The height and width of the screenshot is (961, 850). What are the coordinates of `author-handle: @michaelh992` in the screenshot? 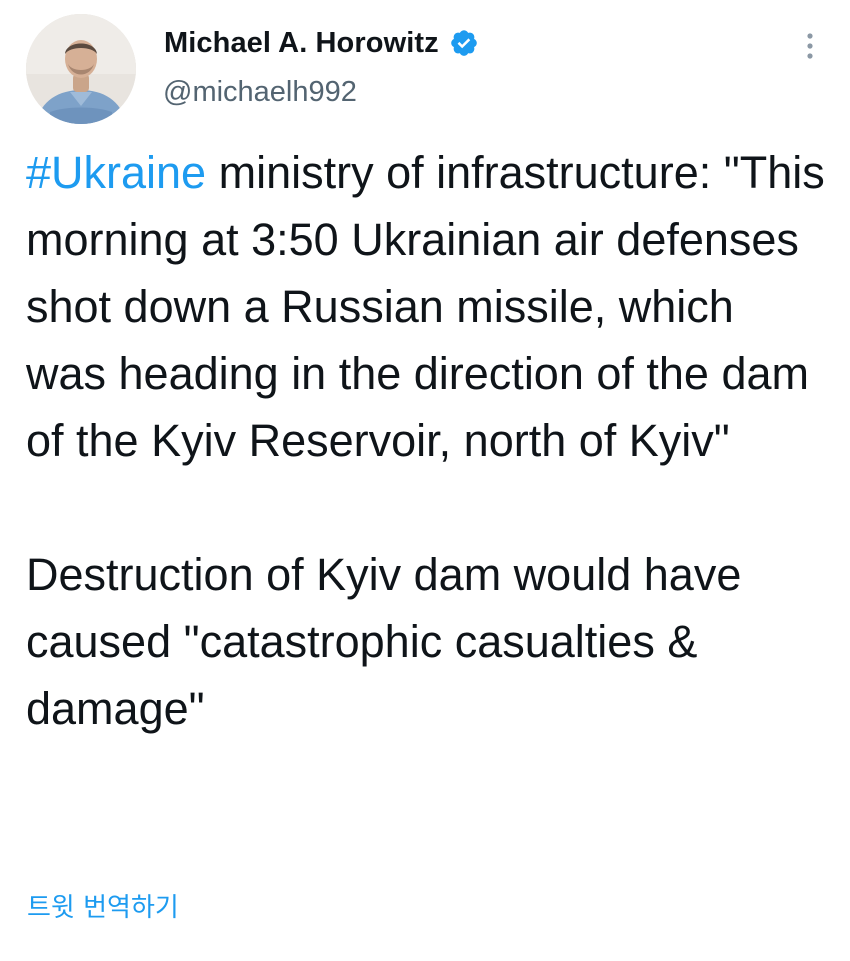 It's located at (260, 92).